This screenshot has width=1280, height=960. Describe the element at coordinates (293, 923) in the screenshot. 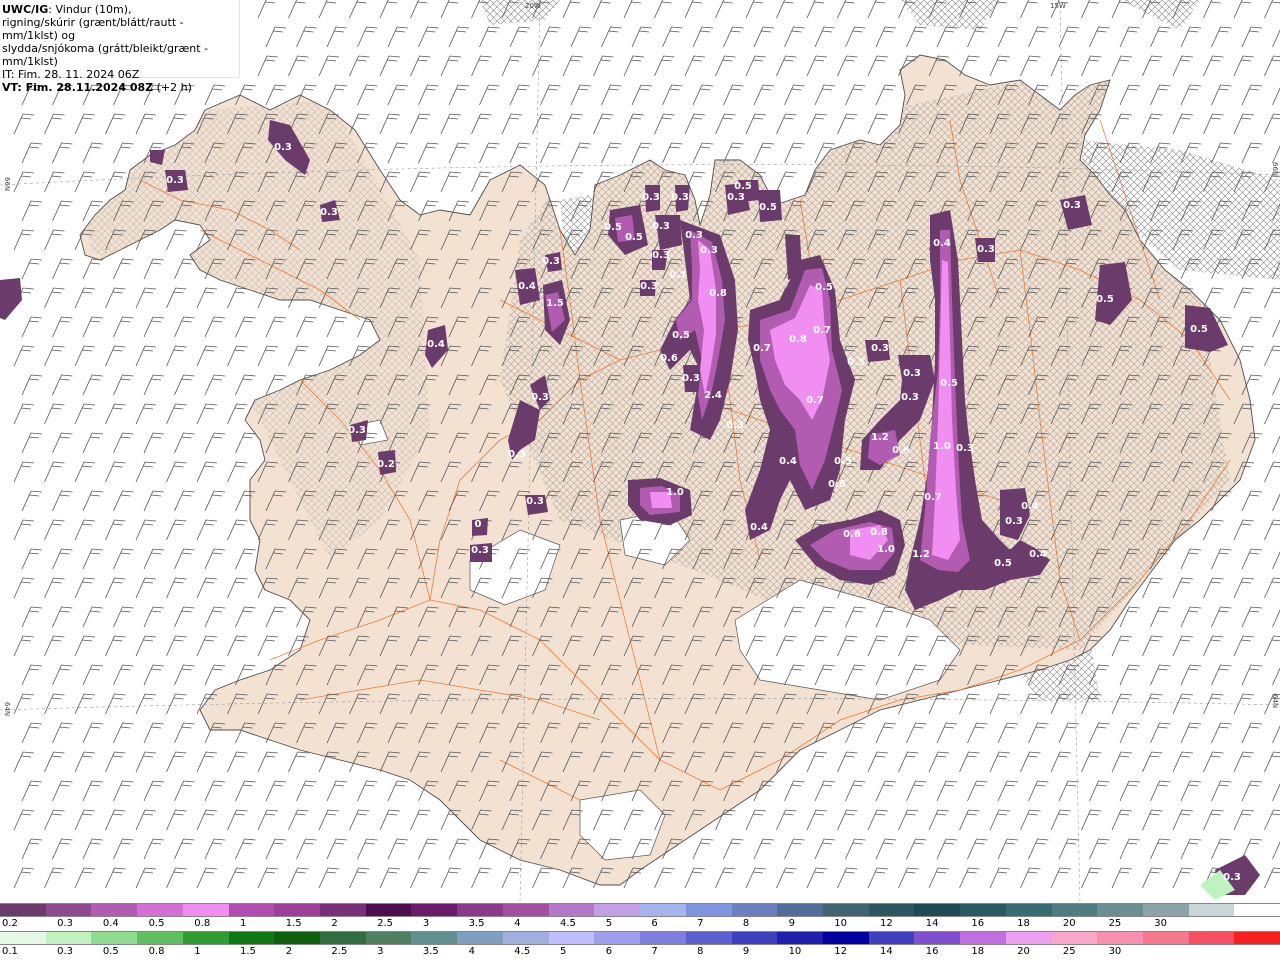

I see `colorbar-label: 1.5` at that location.